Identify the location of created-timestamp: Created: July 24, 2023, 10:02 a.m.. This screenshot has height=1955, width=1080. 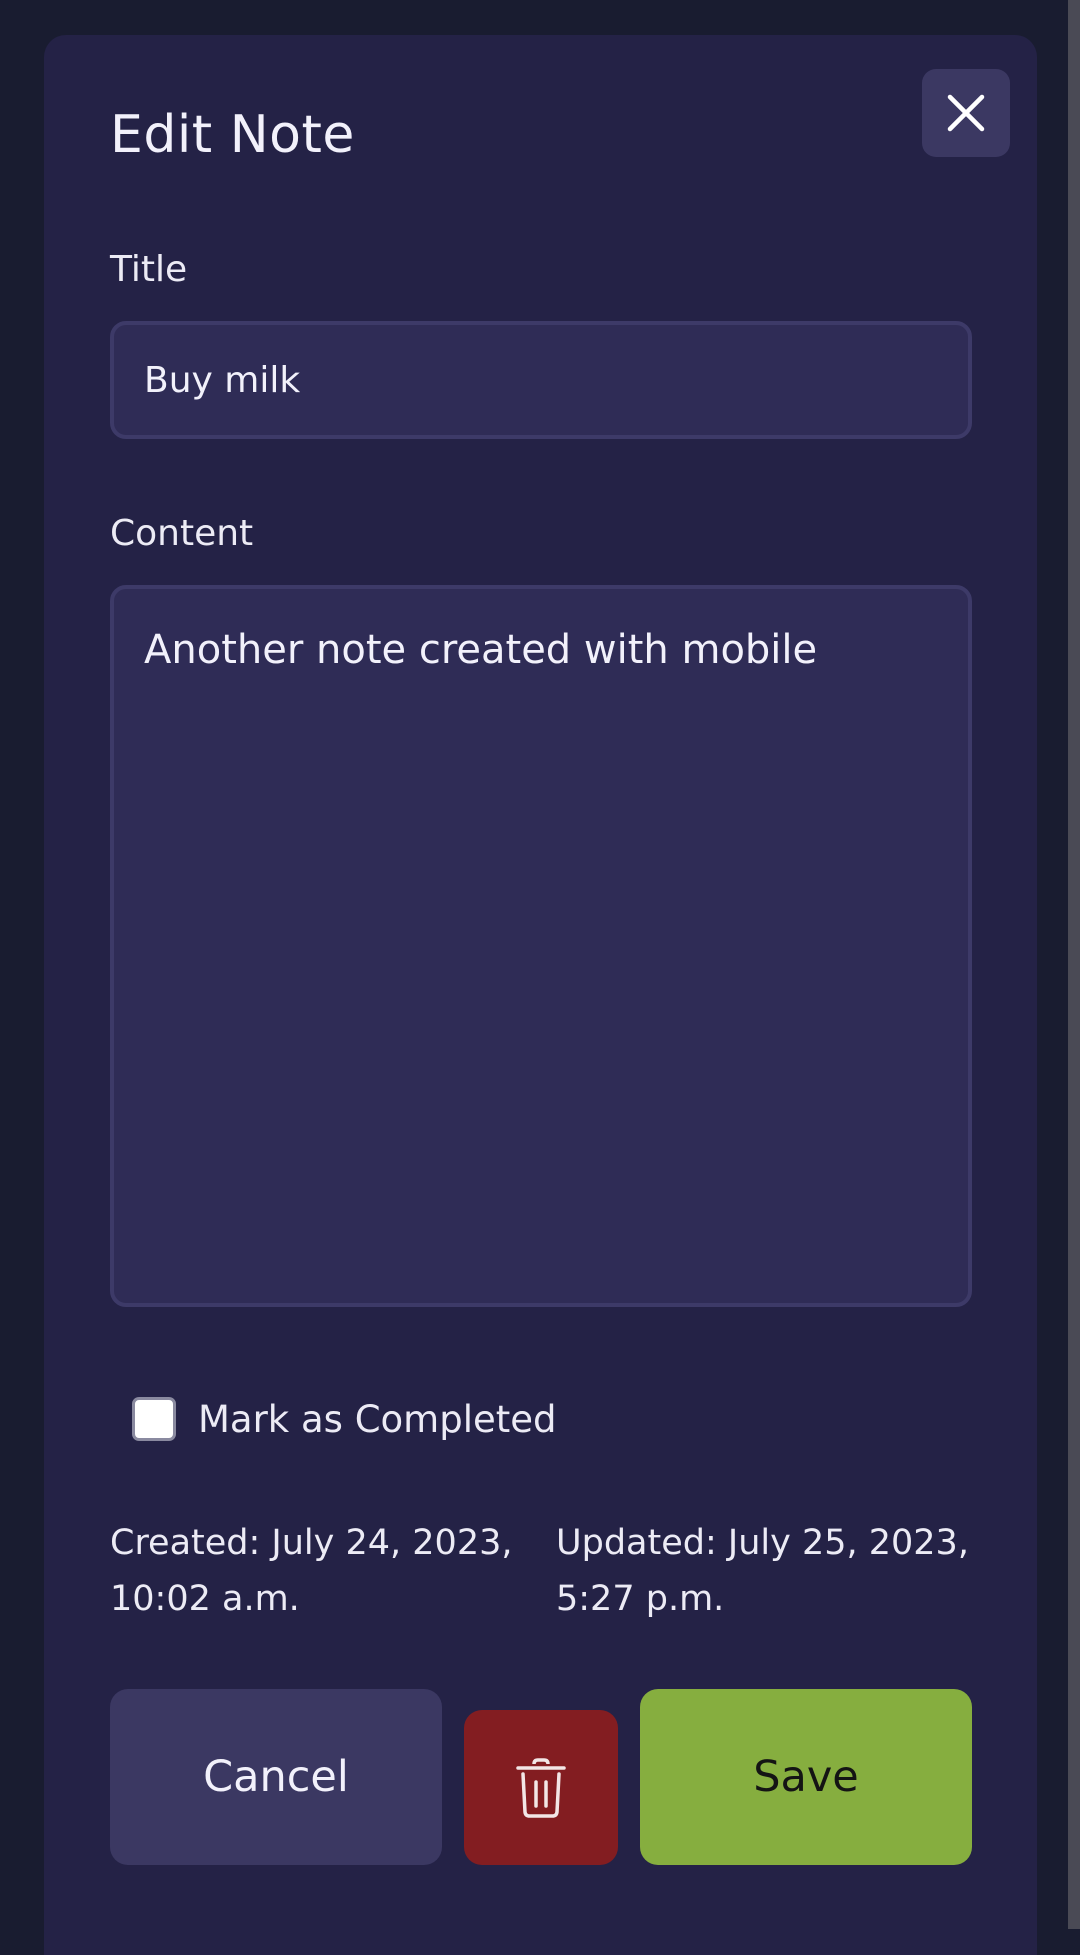
(311, 1571).